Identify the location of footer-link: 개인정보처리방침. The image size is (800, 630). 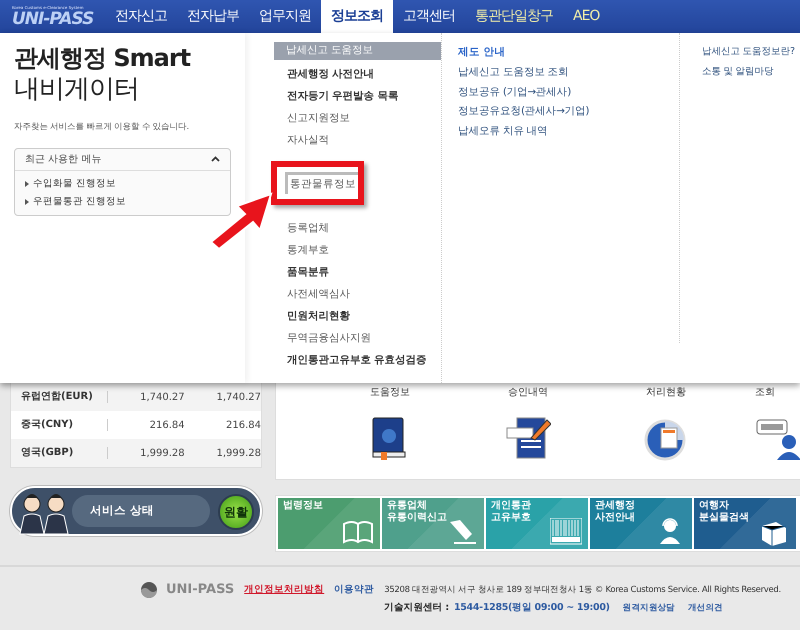
(284, 590).